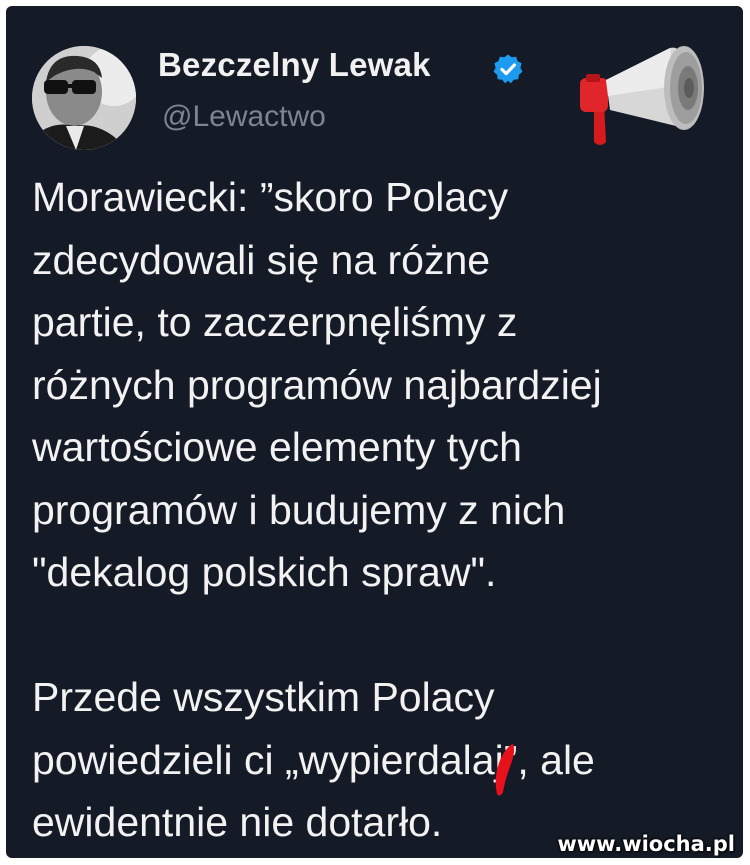 This screenshot has width=750, height=865. I want to click on tweet-text-line: Przede wszystkim Polacy, so click(263, 697).